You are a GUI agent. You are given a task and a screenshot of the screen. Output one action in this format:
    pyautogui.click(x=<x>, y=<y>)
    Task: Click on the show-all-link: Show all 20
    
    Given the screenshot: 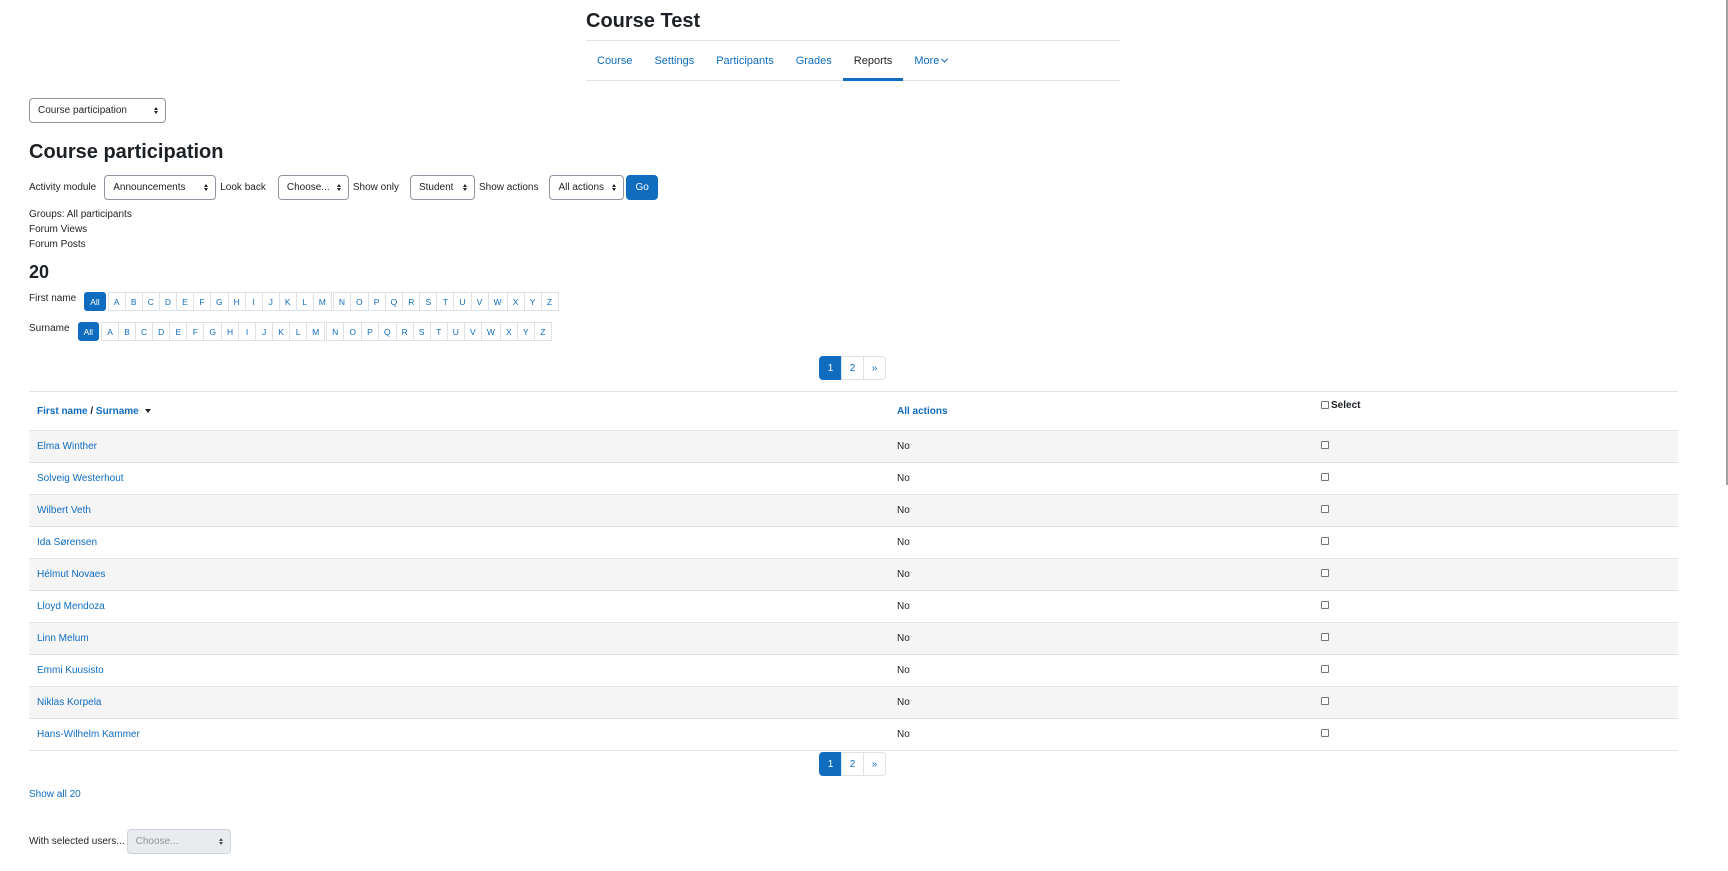 What is the action you would take?
    pyautogui.click(x=55, y=794)
    